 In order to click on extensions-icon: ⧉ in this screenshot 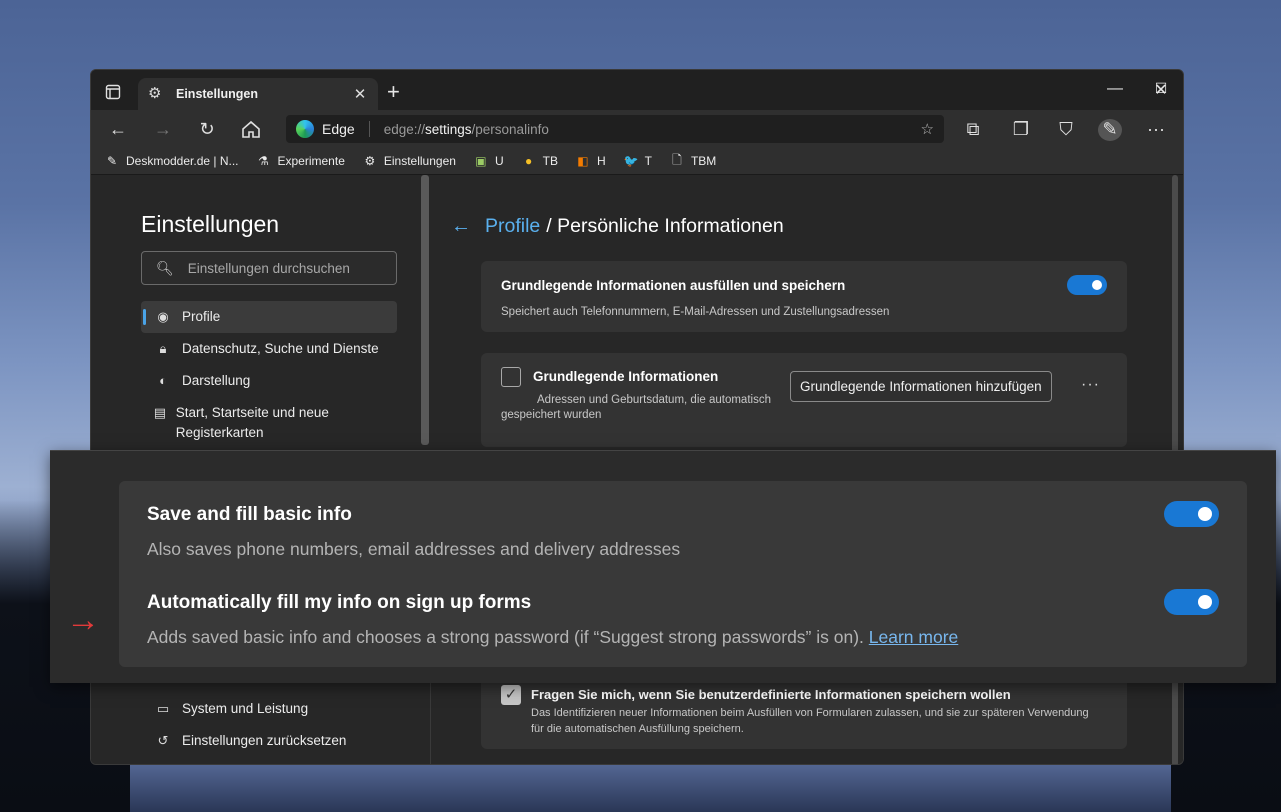, I will do `click(973, 130)`.